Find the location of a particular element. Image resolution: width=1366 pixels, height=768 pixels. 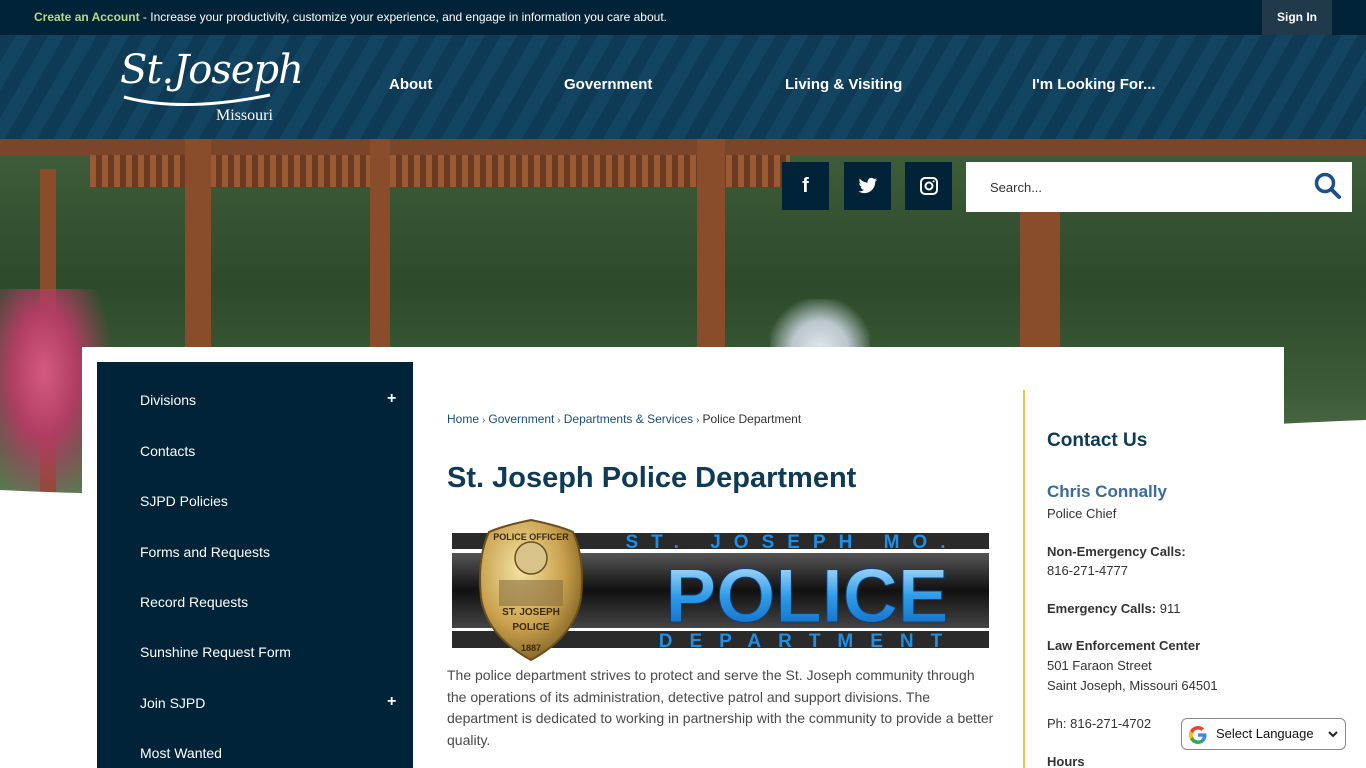

badge-number: 1887 is located at coordinates (531, 648).